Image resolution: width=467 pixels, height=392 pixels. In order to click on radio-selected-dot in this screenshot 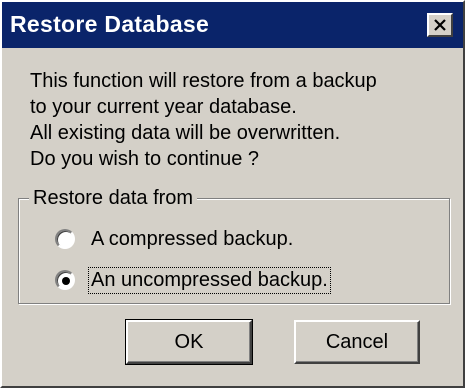, I will do `click(66, 281)`.